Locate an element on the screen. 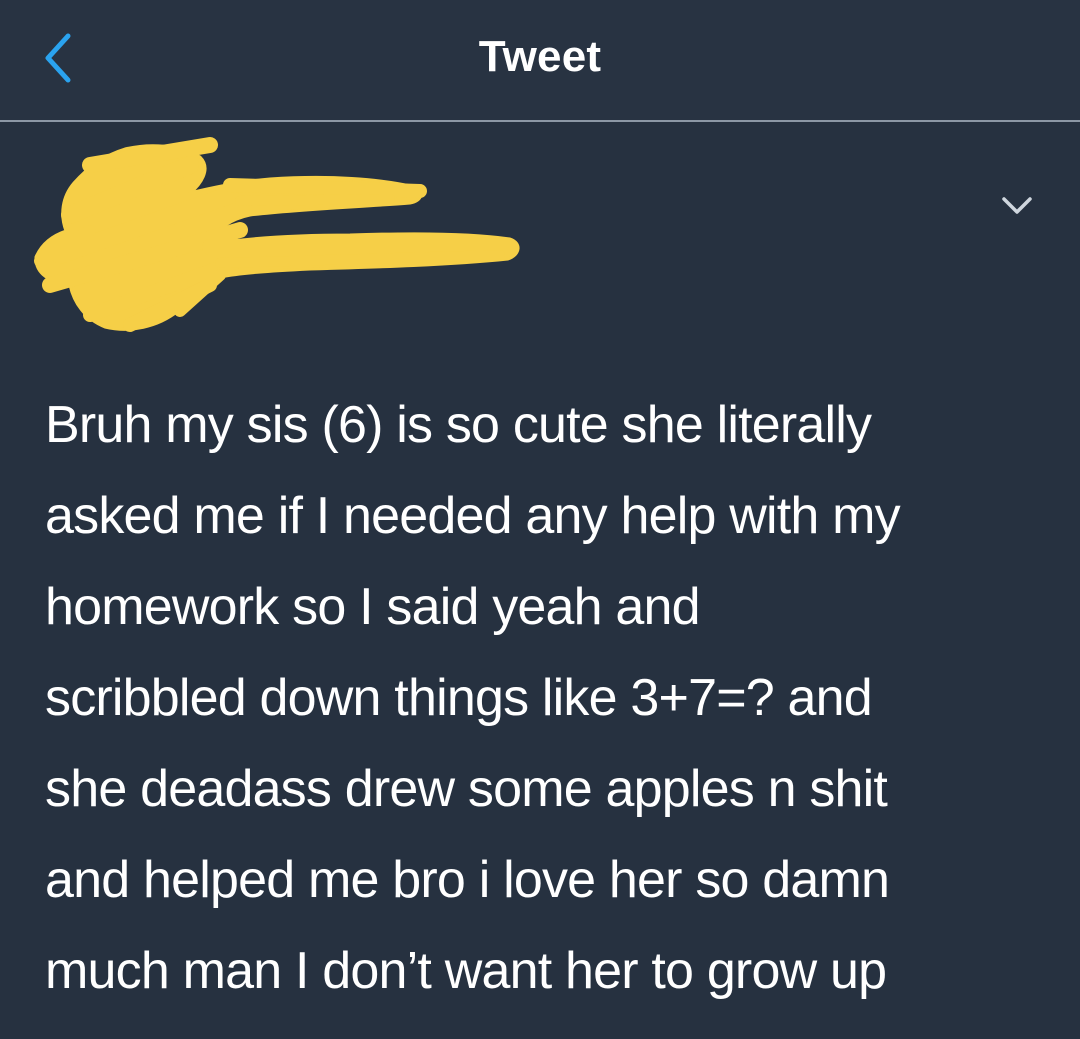 The image size is (1080, 1039). tweet-text-line: she deadass drew some apples n shit is located at coordinates (466, 789).